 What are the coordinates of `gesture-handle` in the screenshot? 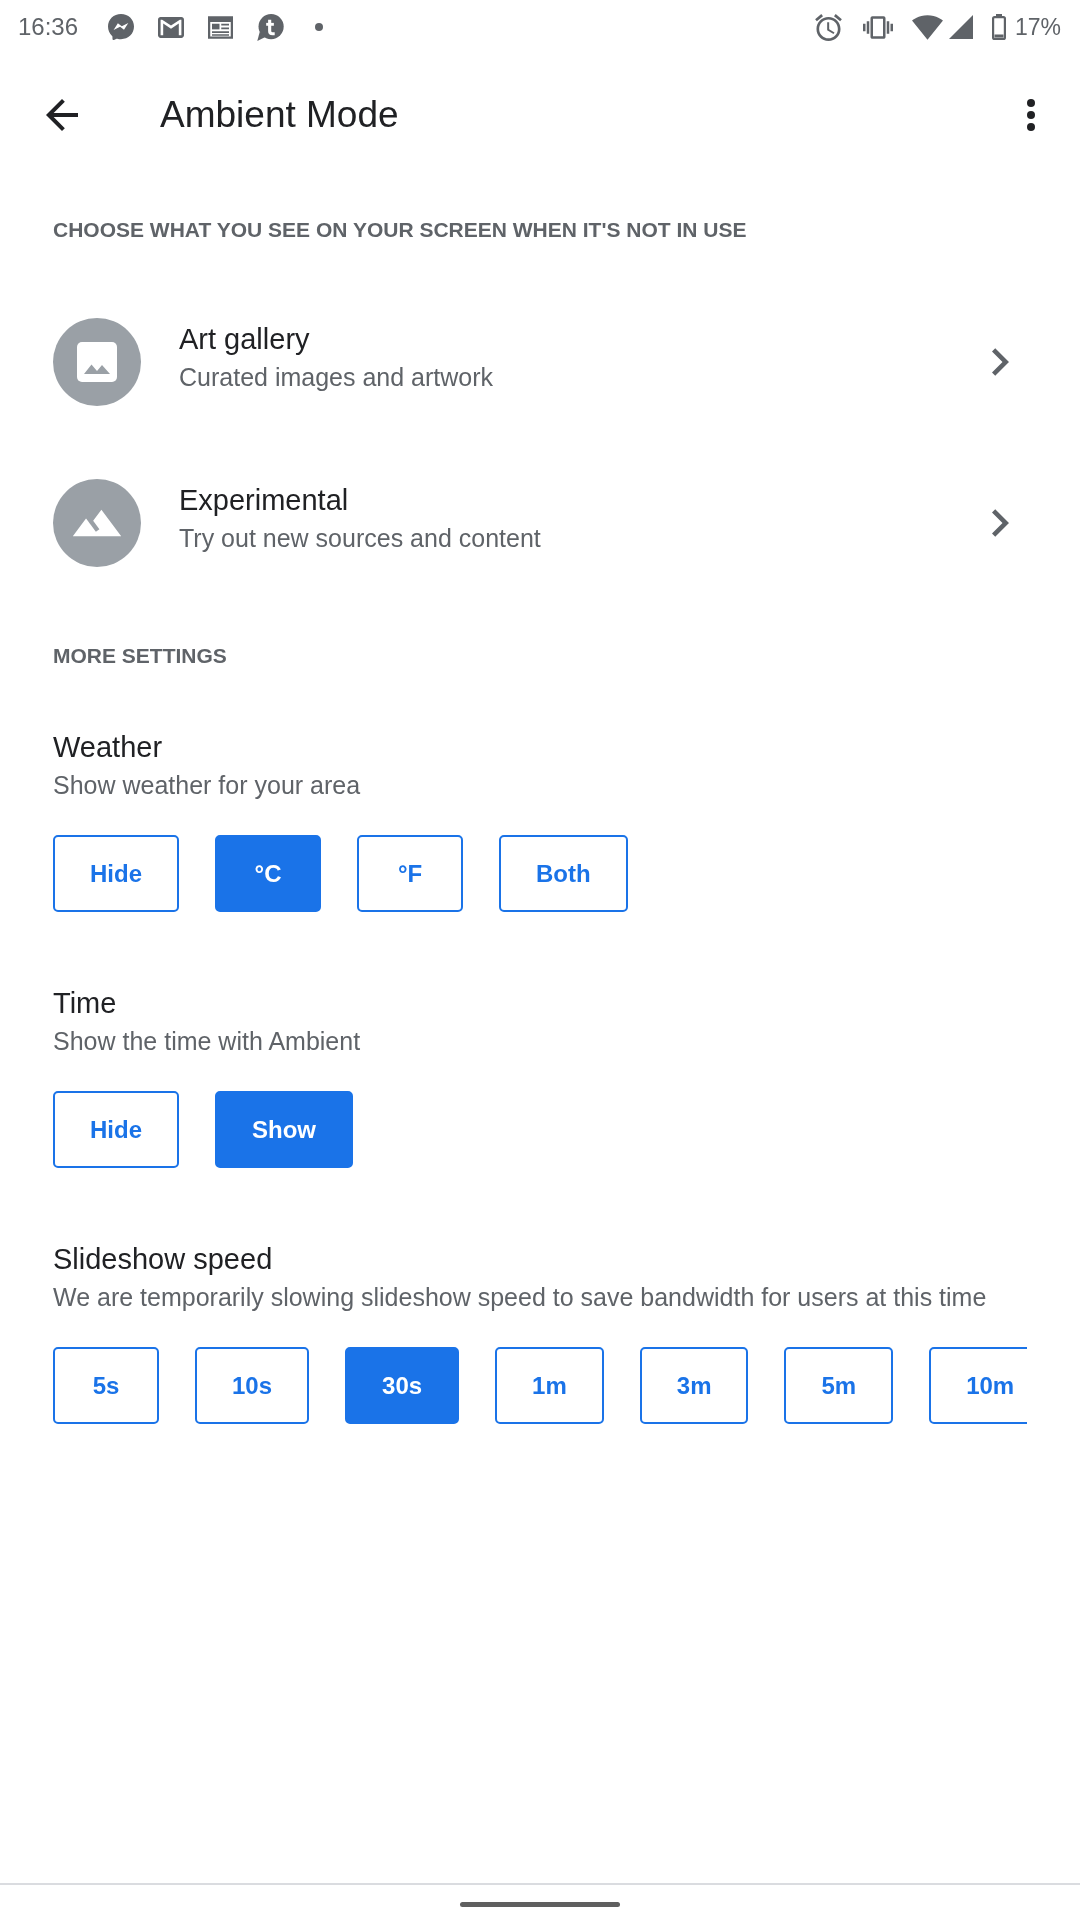 It's located at (540, 1904).